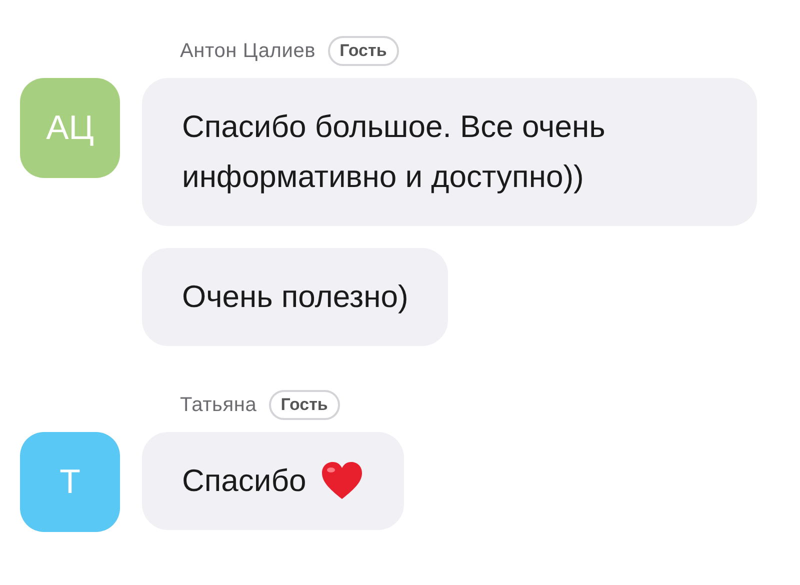 The height and width of the screenshot is (585, 800). Describe the element at coordinates (295, 297) in the screenshot. I see `message-bubble: Очень полезно)` at that location.